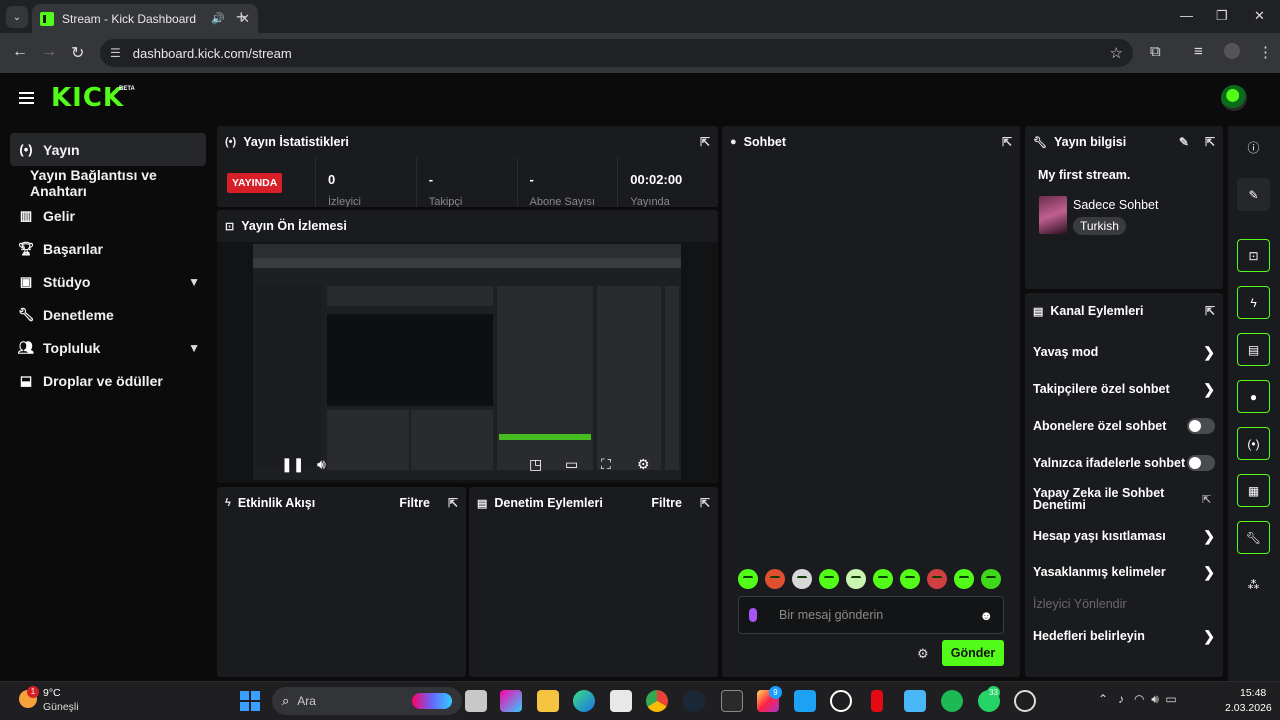  I want to click on external-link-icon: ⇱, so click(1206, 499).